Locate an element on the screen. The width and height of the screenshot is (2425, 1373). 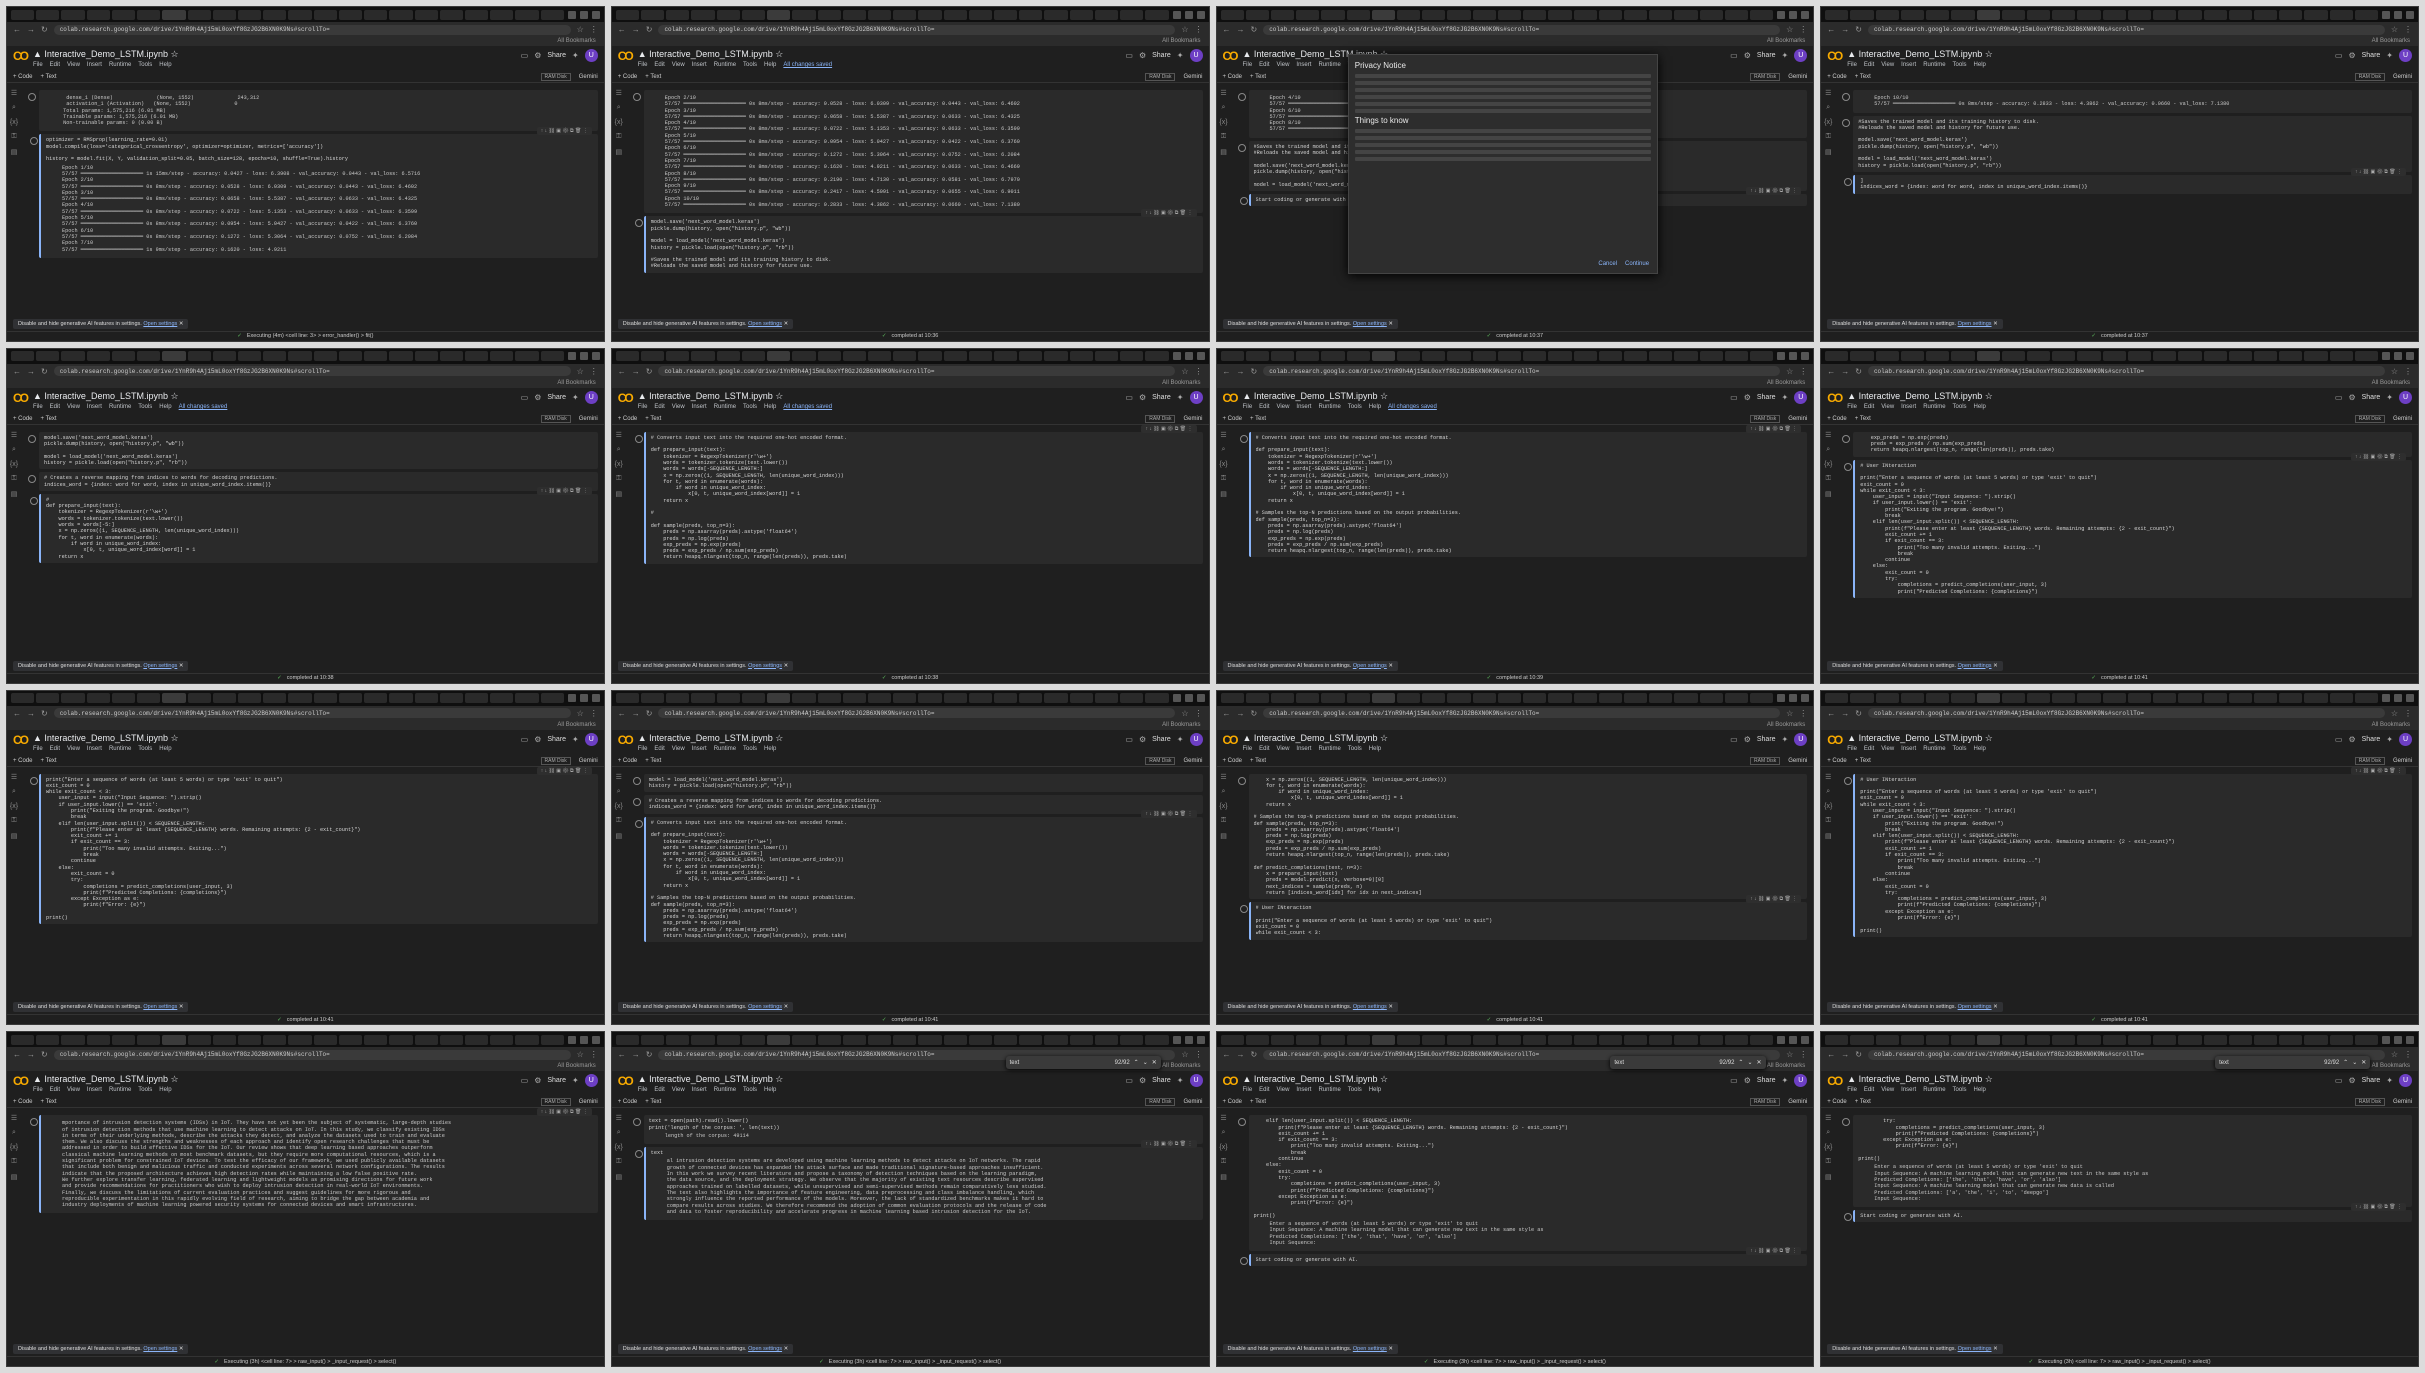
share-button: Share is located at coordinates (556, 397).